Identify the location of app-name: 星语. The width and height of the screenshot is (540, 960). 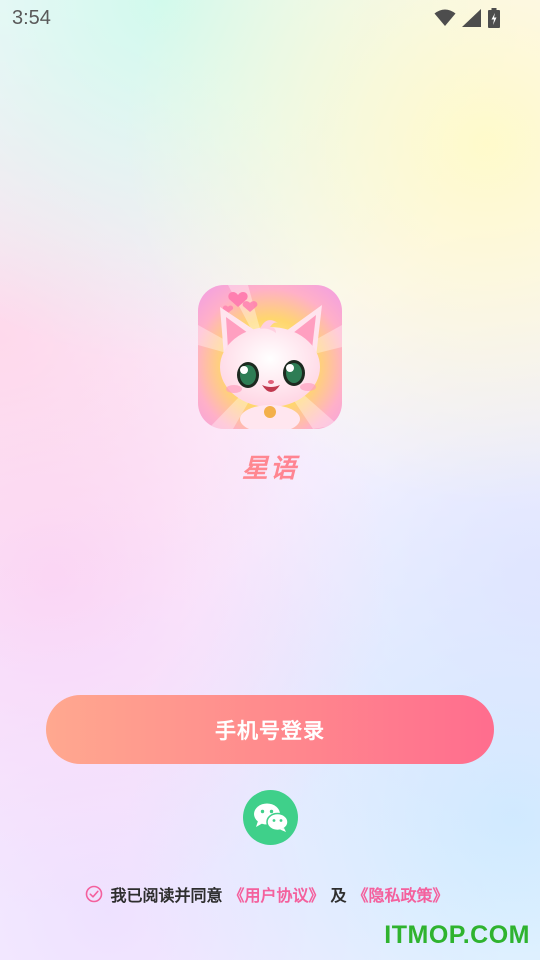
(270, 466).